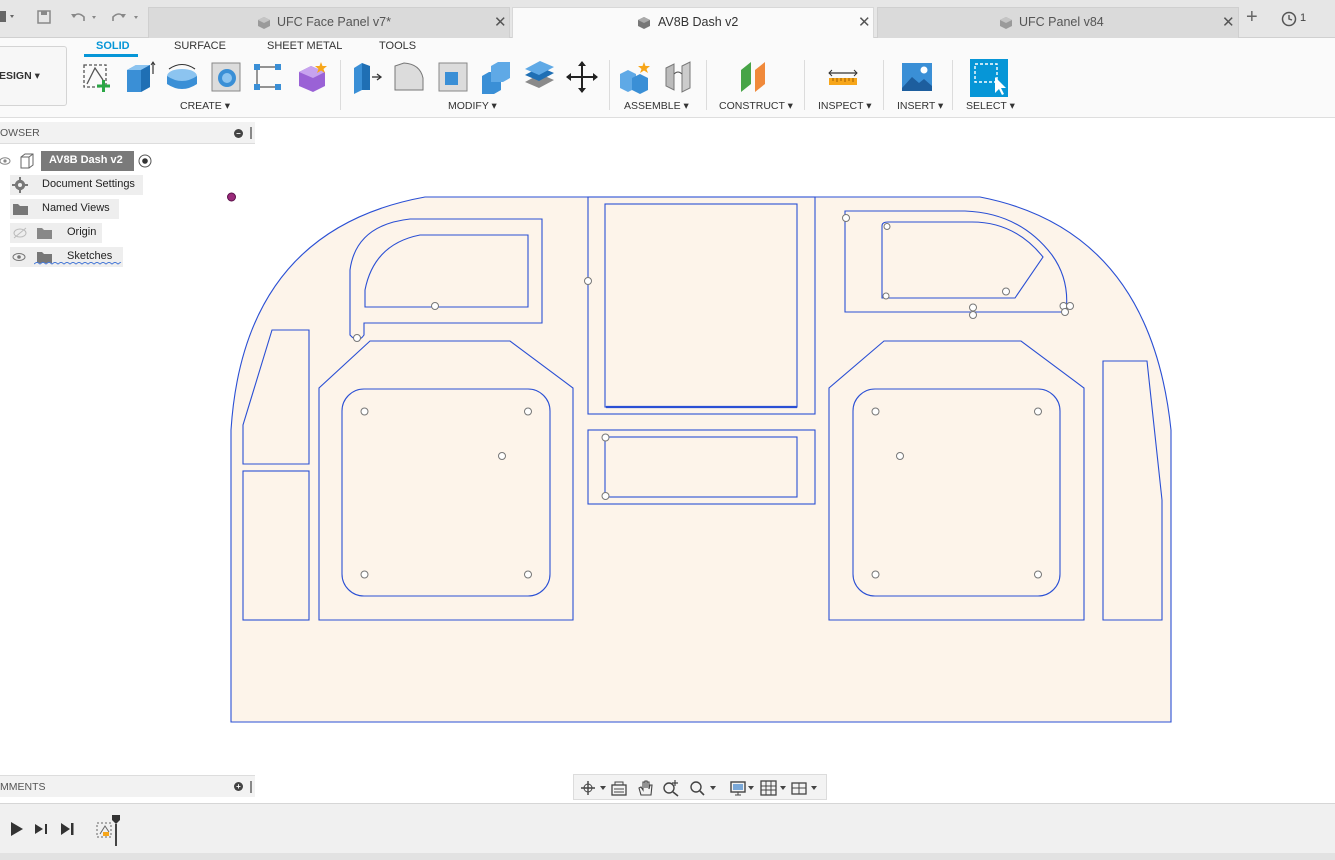 This screenshot has width=1335, height=860. What do you see at coordinates (42, 829) in the screenshot?
I see `step-forward-icon` at bounding box center [42, 829].